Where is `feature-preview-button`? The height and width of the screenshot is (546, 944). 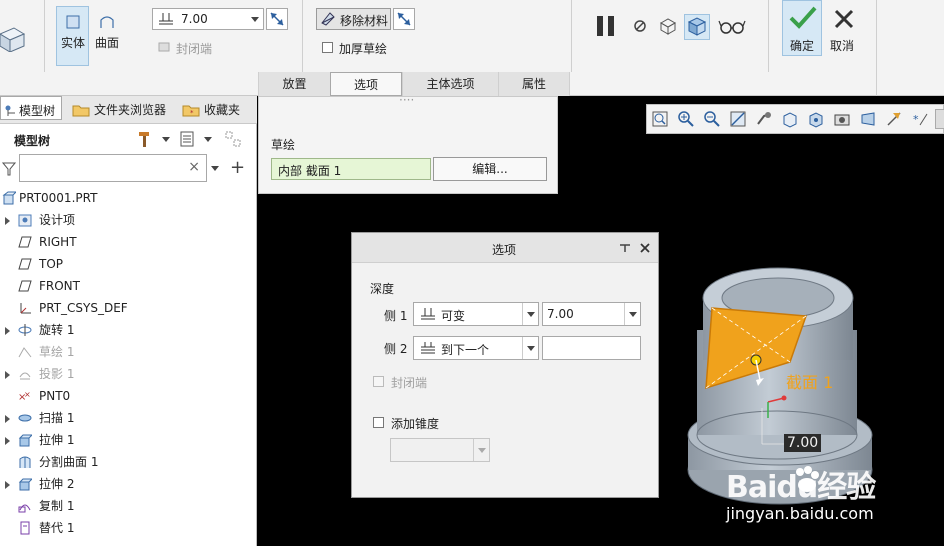 feature-preview-button is located at coordinates (697, 27).